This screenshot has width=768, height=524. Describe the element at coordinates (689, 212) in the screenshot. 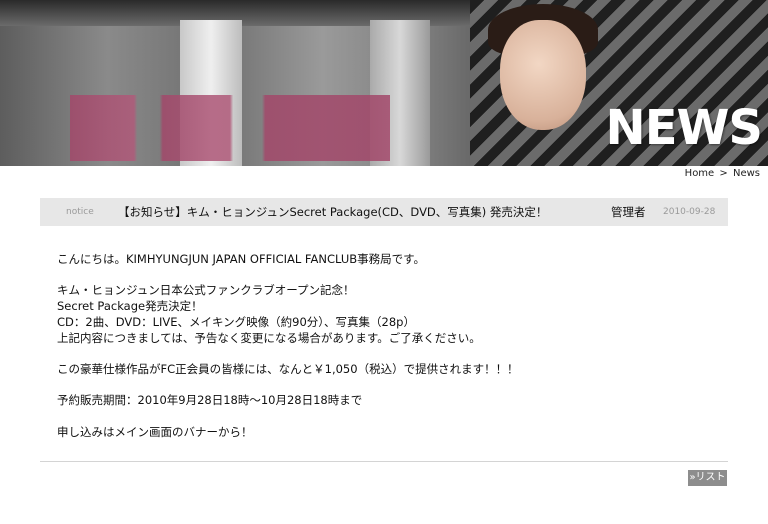

I see `post-date: 2010-09-28` at that location.